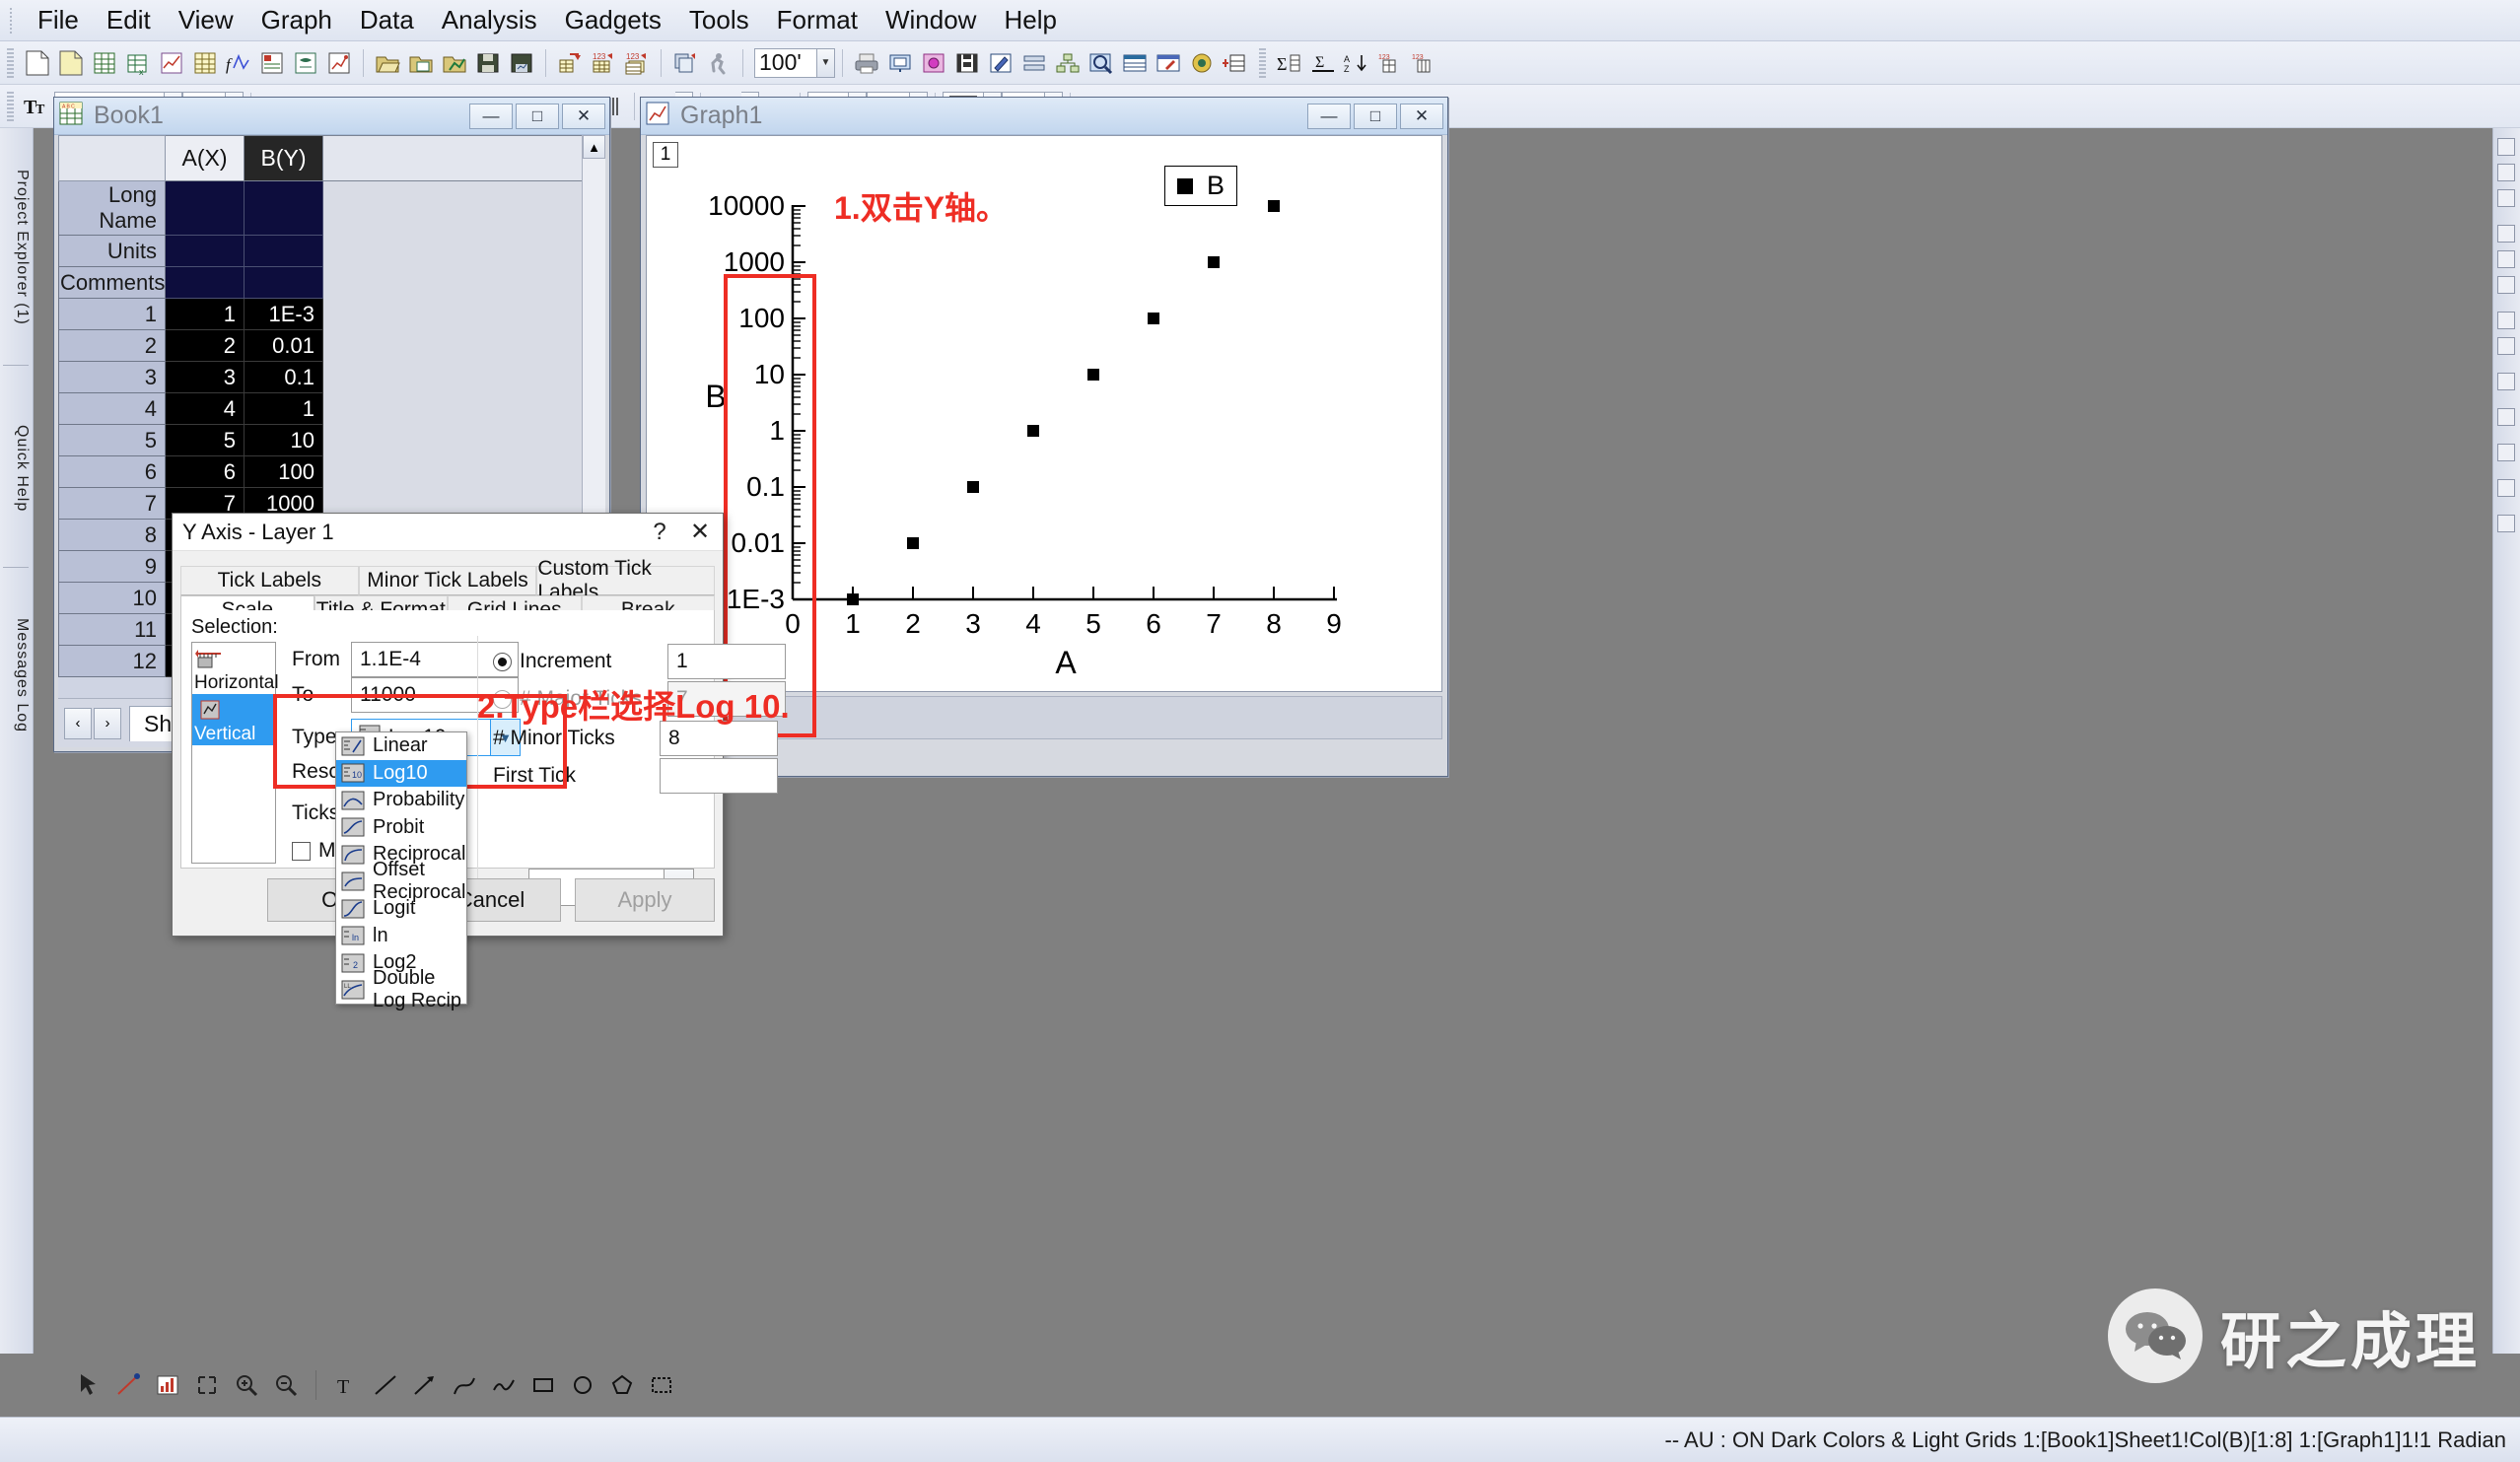  Describe the element at coordinates (1329, 116) in the screenshot. I see `graph1-minimize-button: —` at that location.